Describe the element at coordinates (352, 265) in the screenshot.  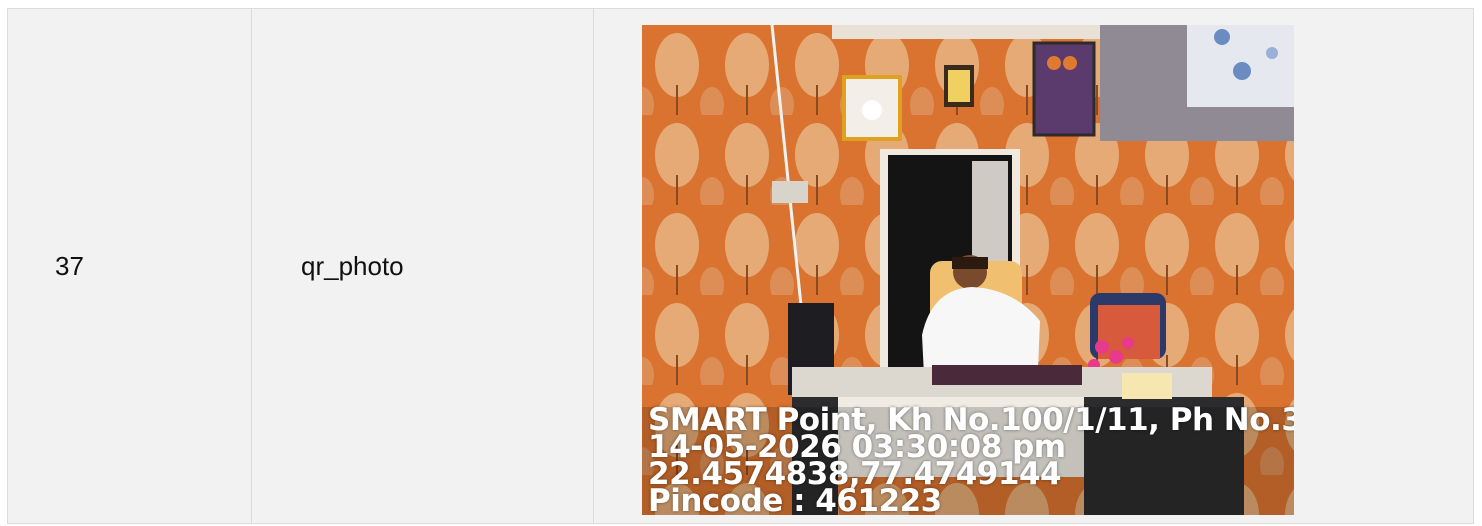
I see `field-name: qr_photo` at that location.